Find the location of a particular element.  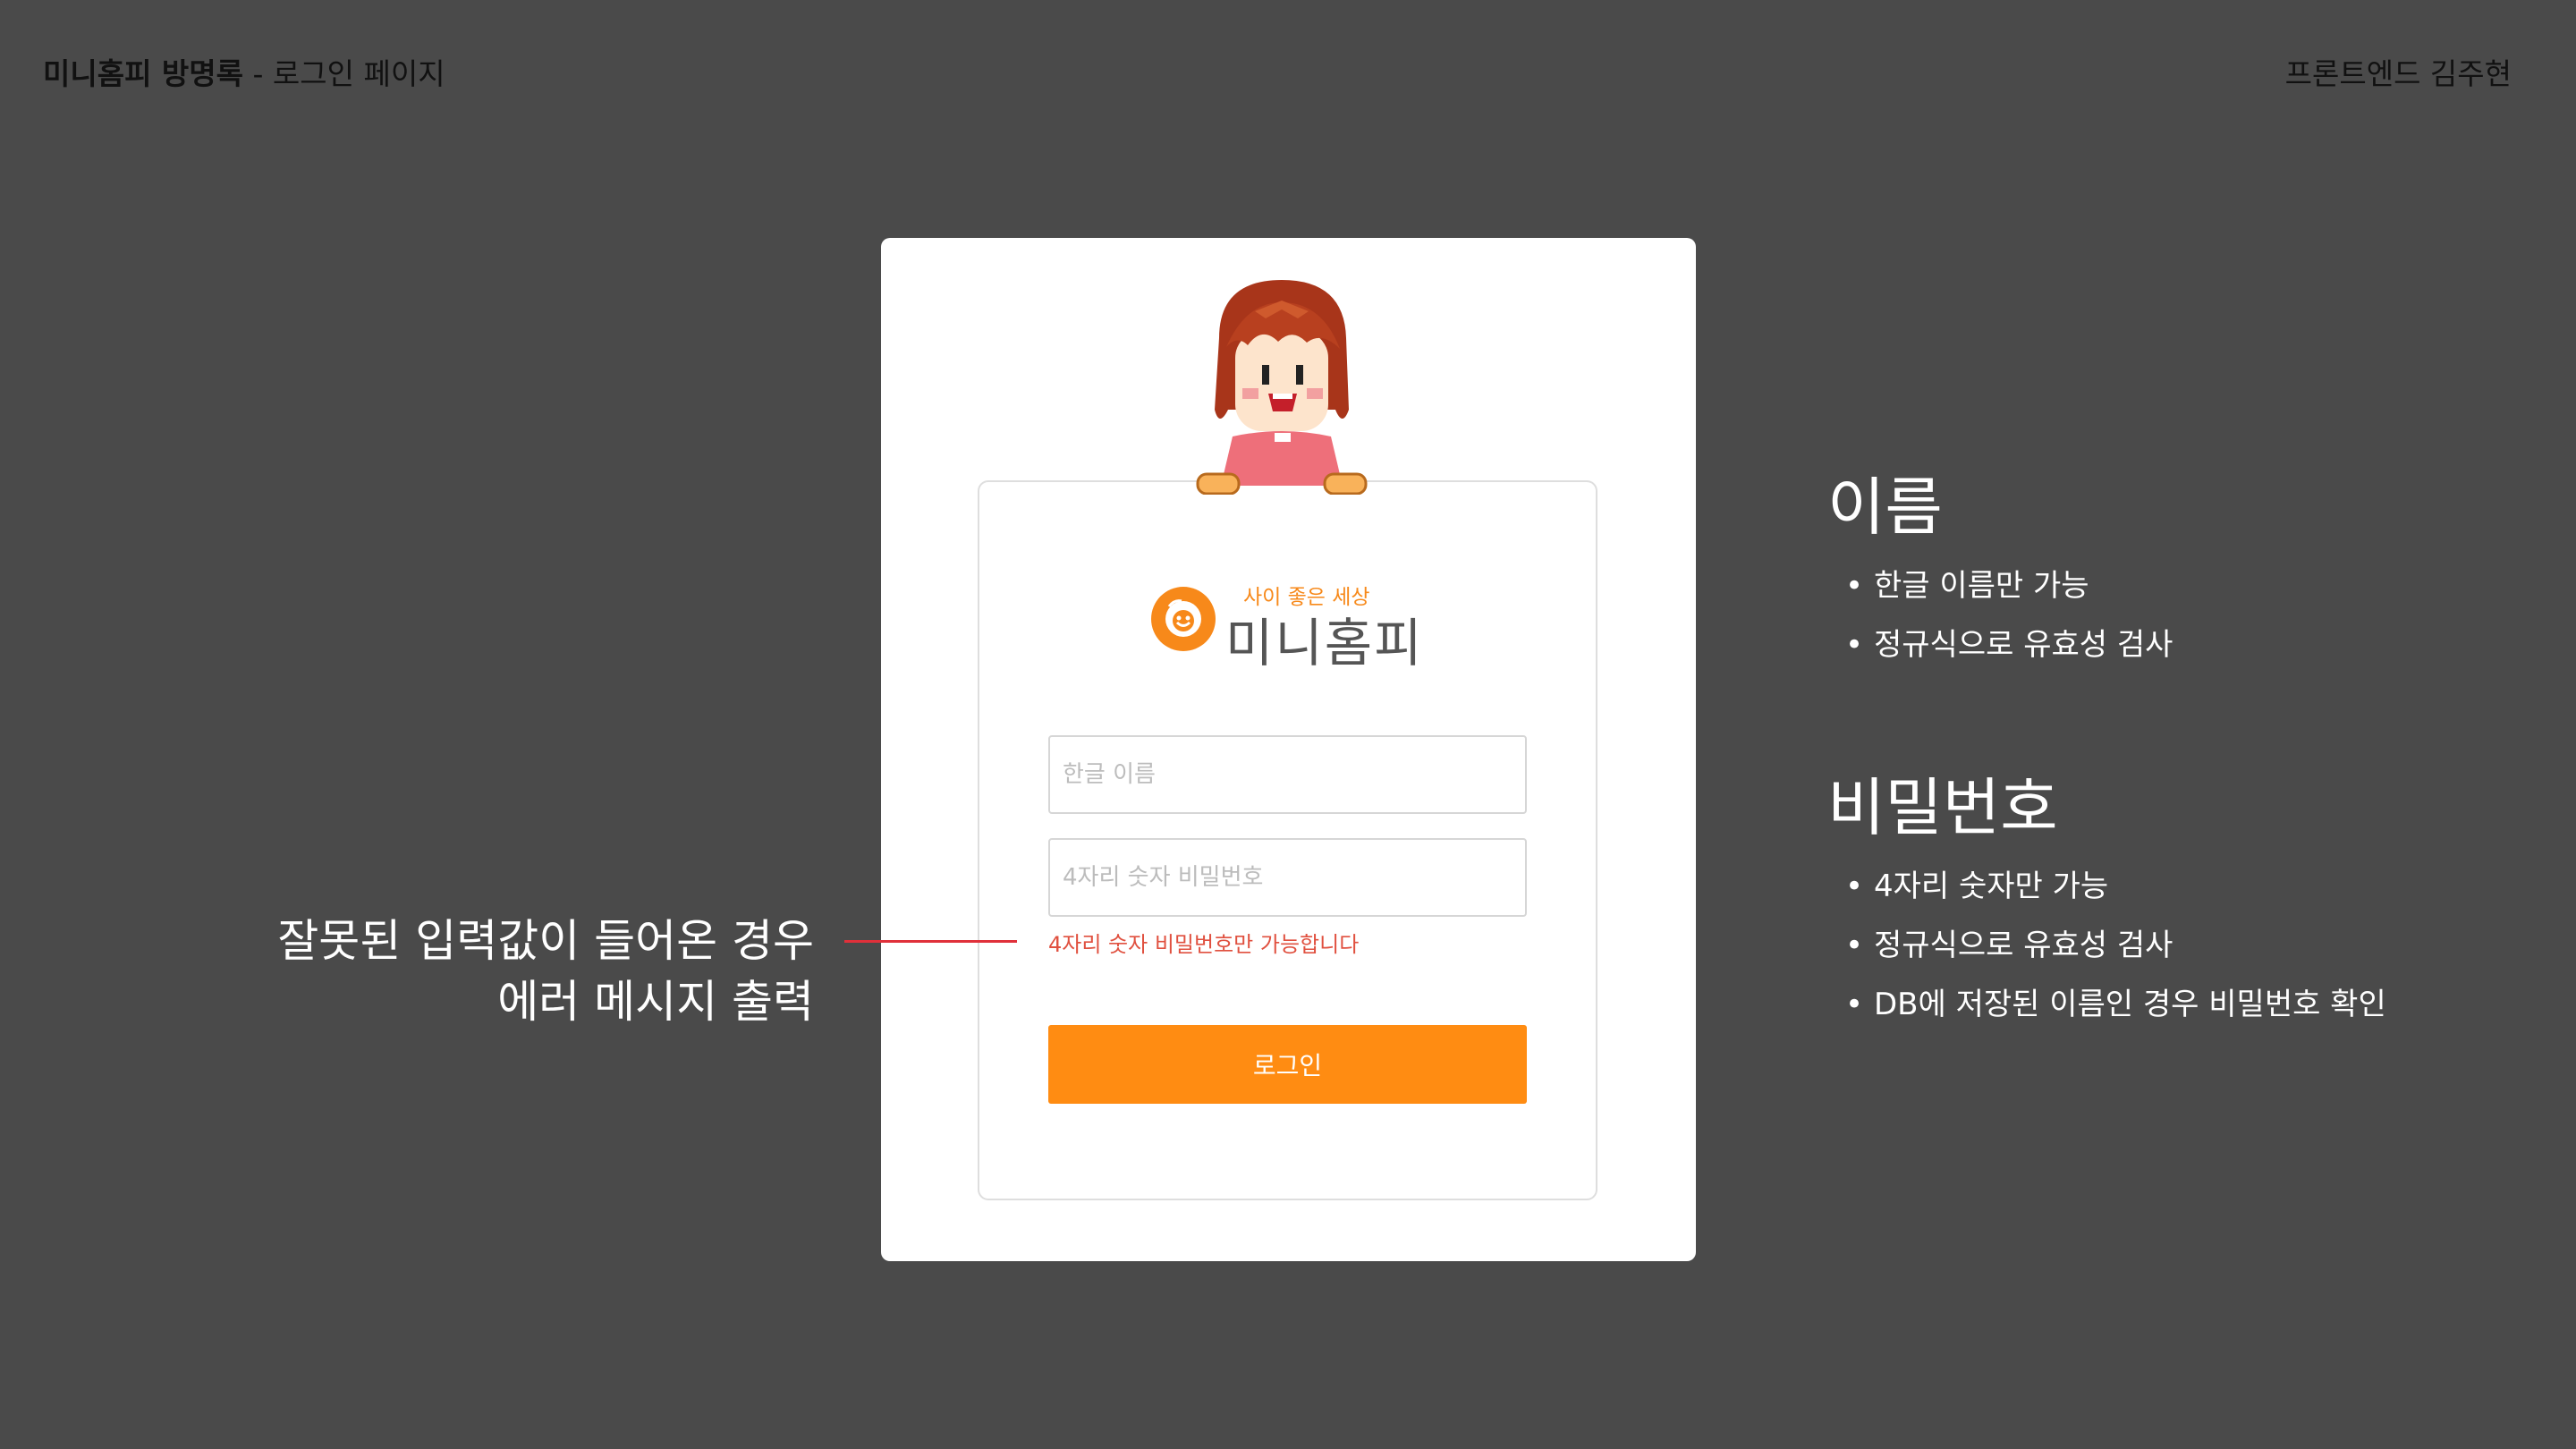

error-message: 4자리 숫자 비밀번호만 가능합니다 is located at coordinates (1204, 944).